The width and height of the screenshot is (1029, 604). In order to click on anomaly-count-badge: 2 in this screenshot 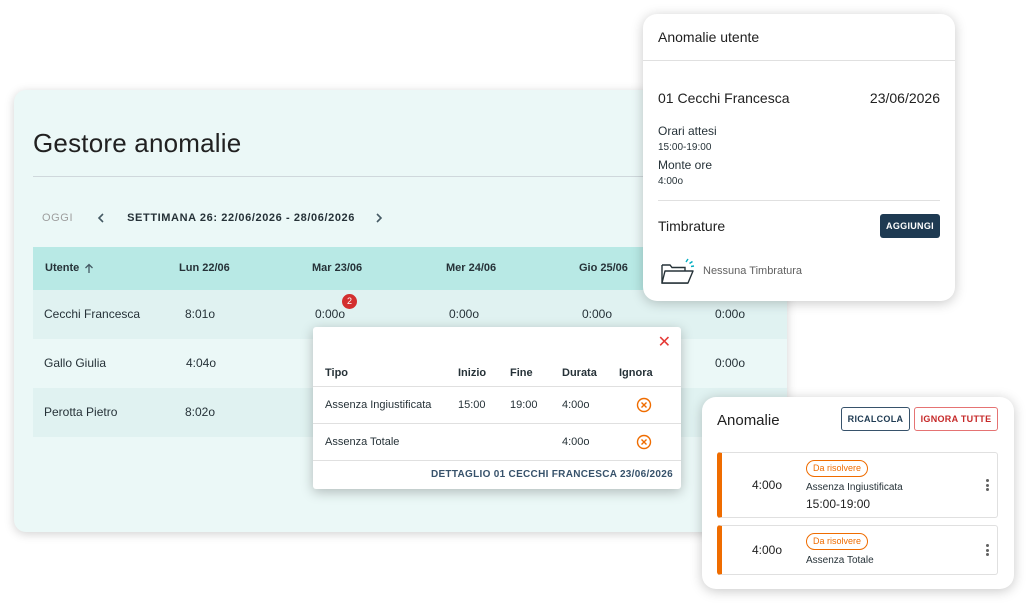, I will do `click(349, 301)`.